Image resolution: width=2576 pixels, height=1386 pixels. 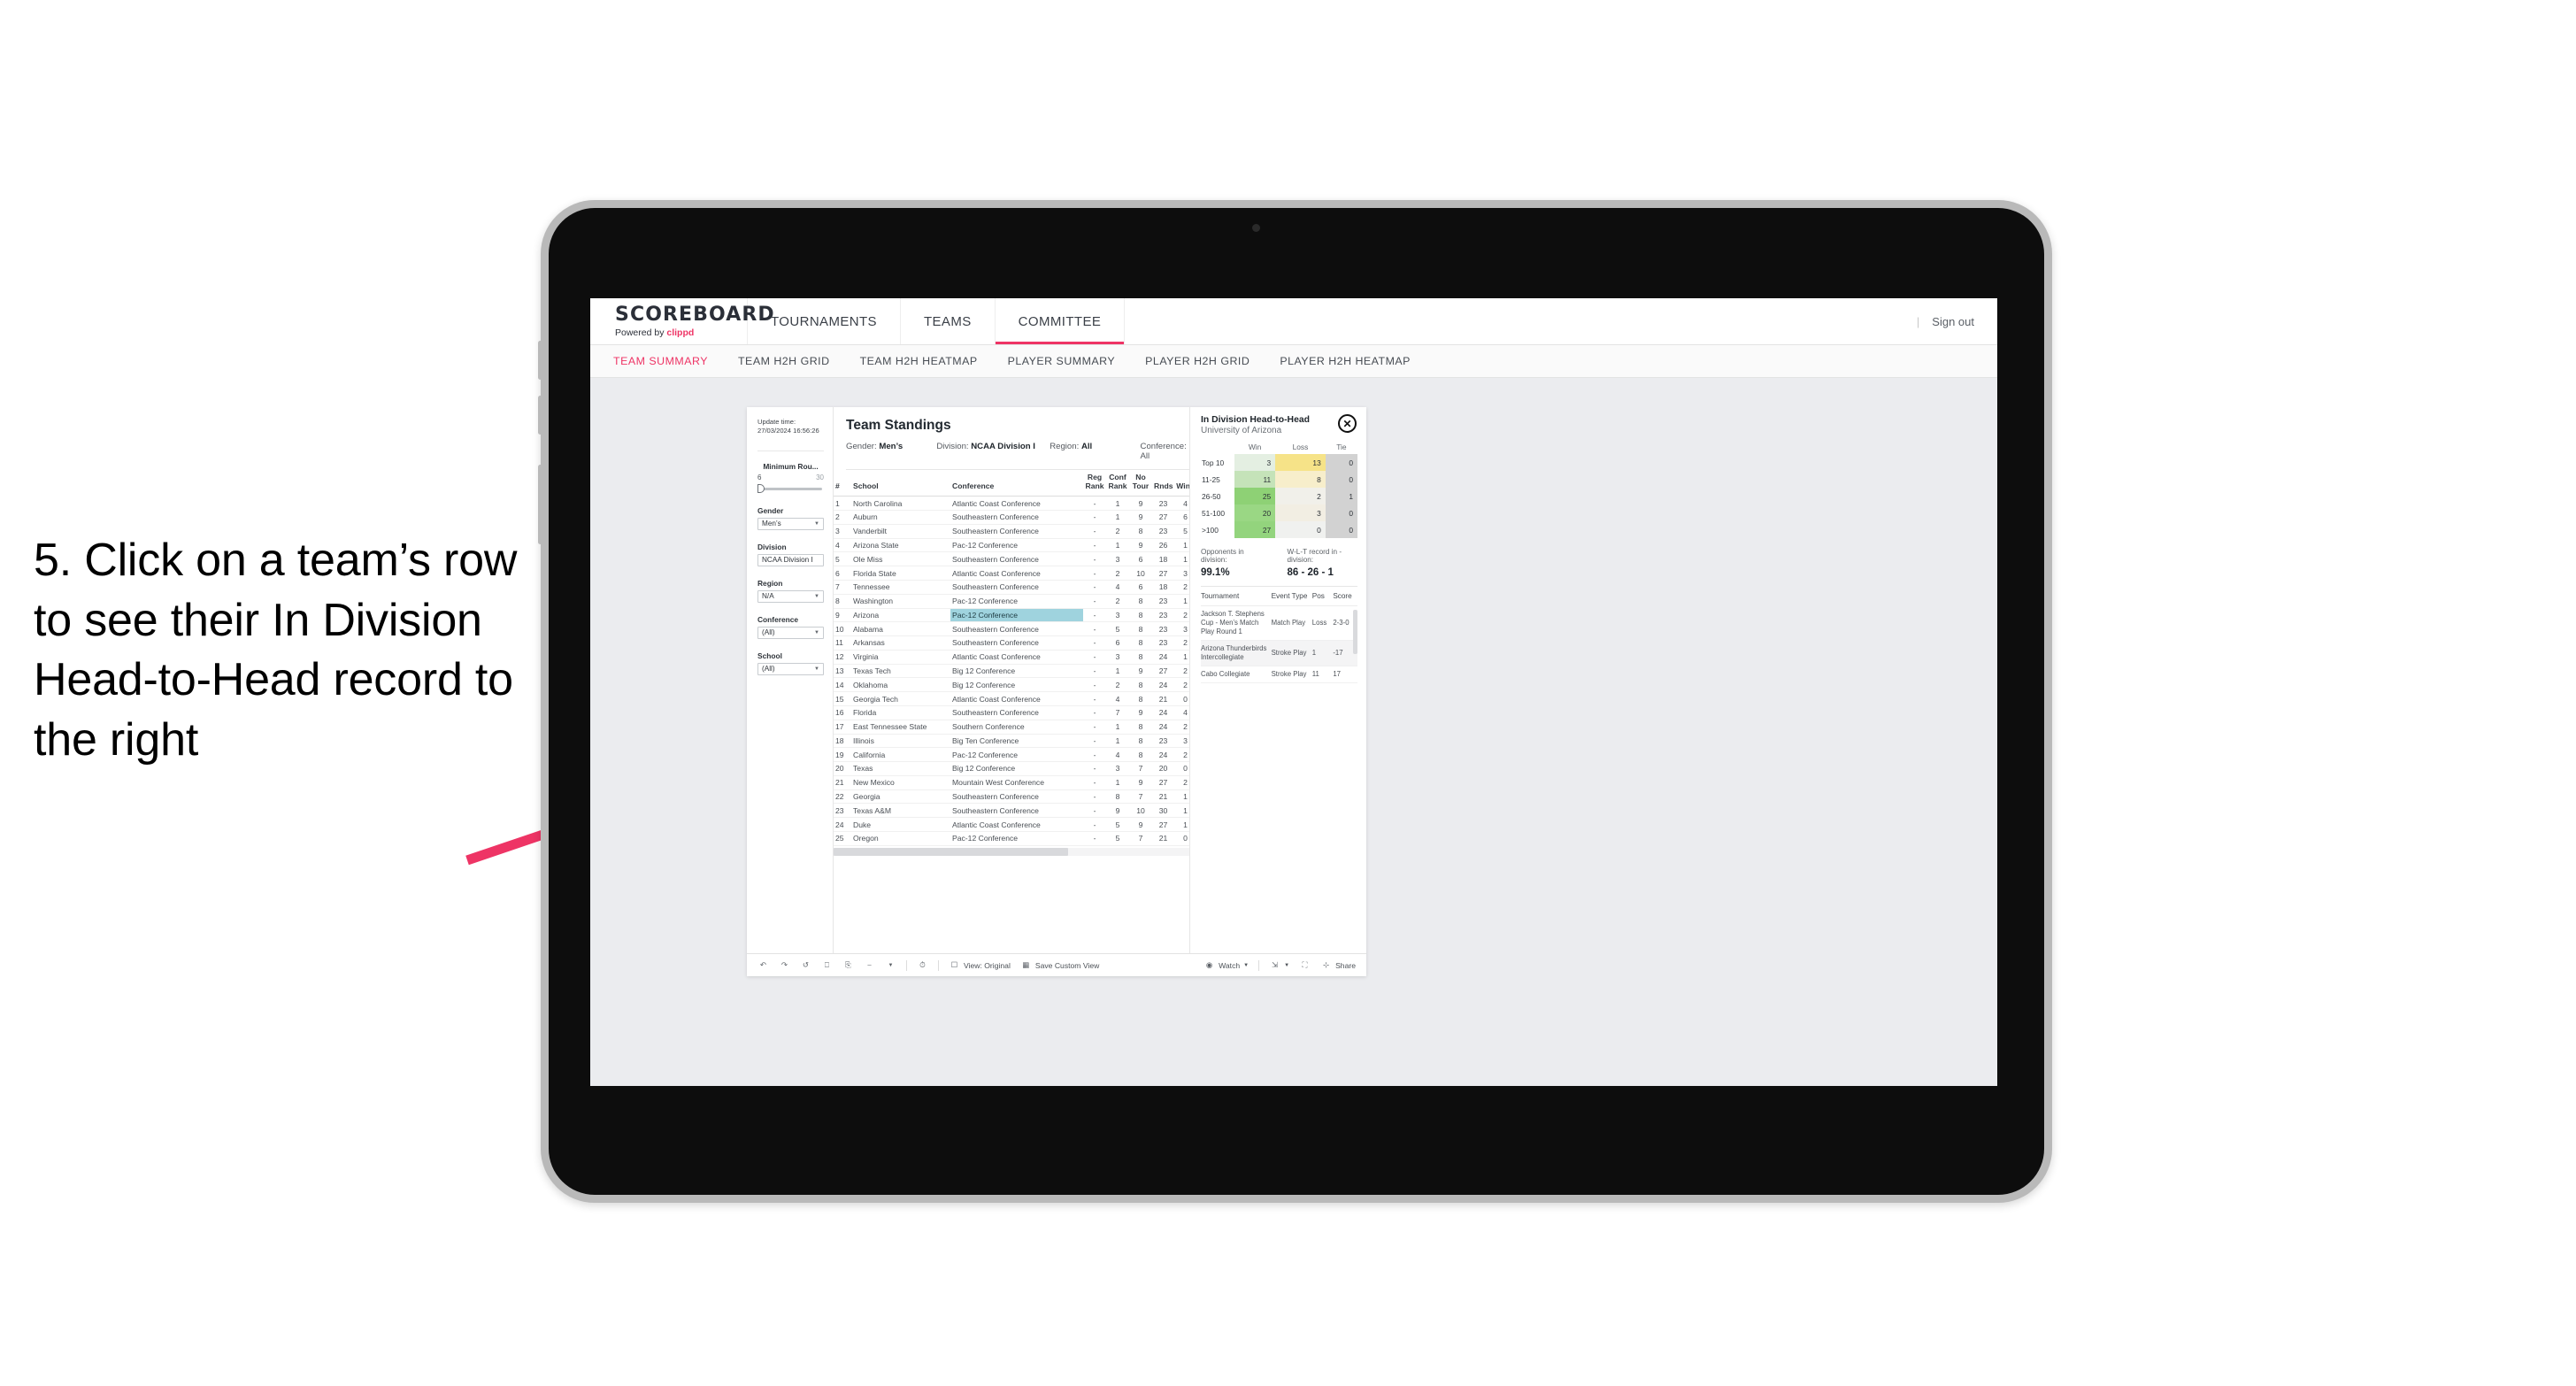 I want to click on col-rnds: Rnds, so click(x=1163, y=484).